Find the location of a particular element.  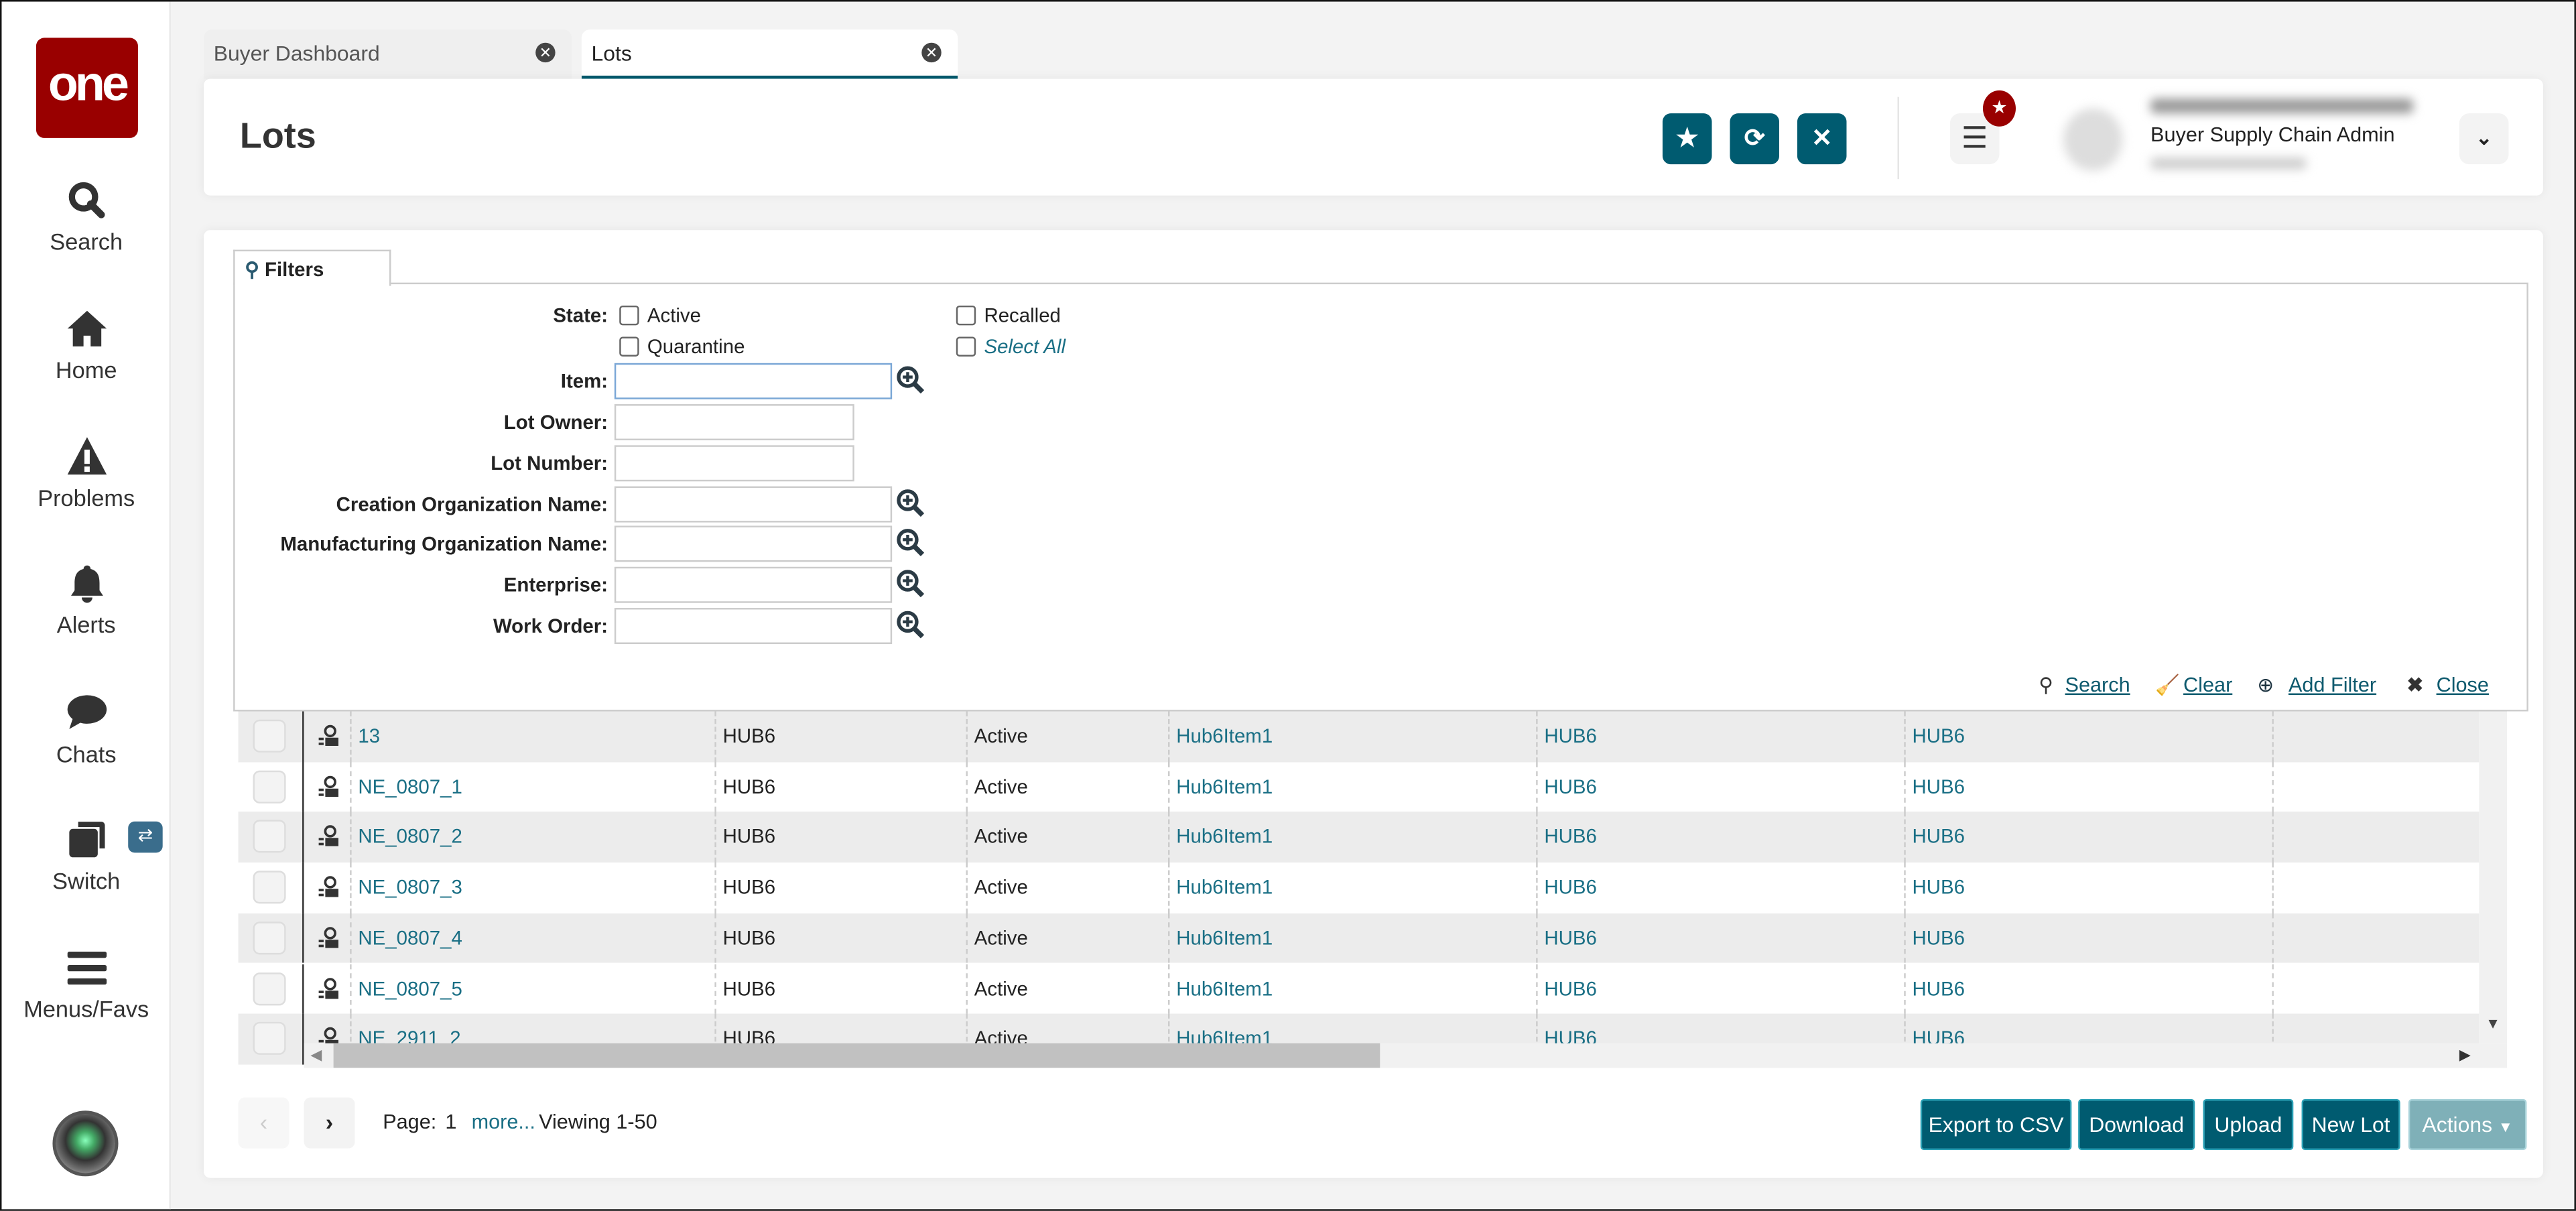

lot-number-cell: NE_0807_4 is located at coordinates (532, 938).